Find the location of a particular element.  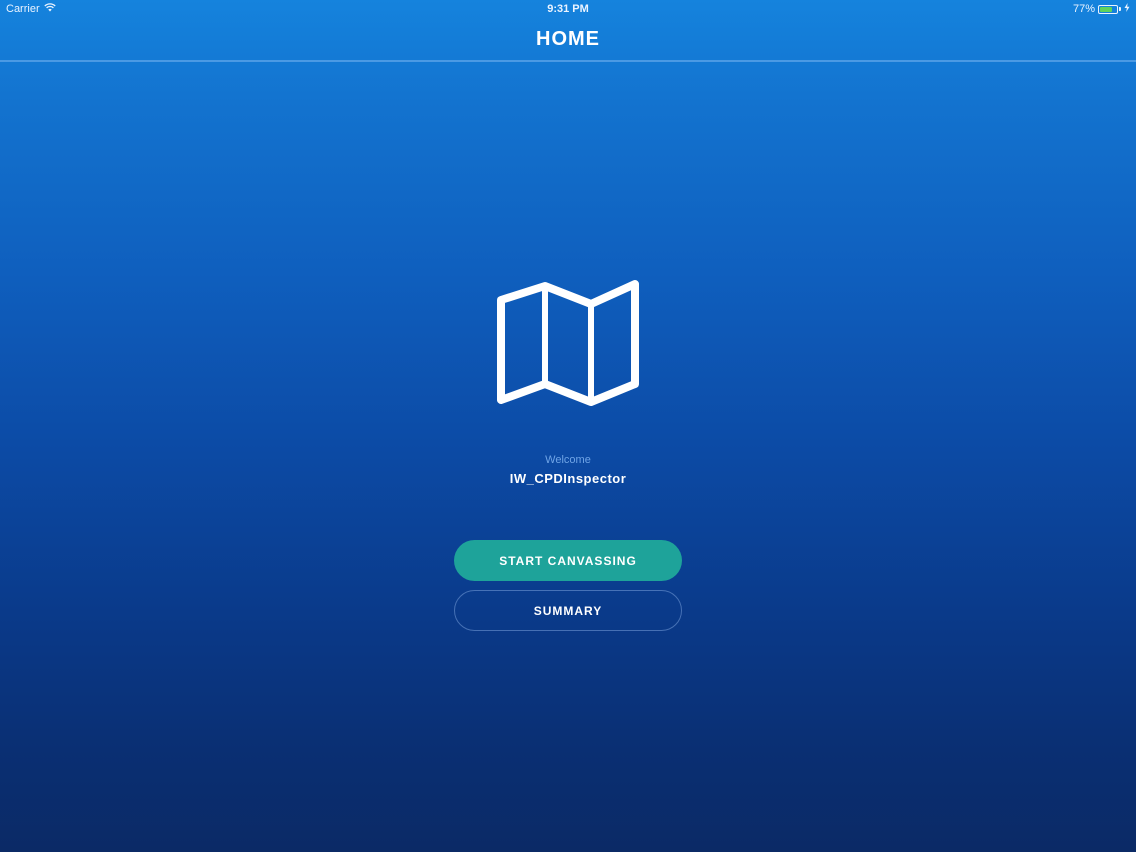

battery-percent: 77% is located at coordinates (1083, 9).